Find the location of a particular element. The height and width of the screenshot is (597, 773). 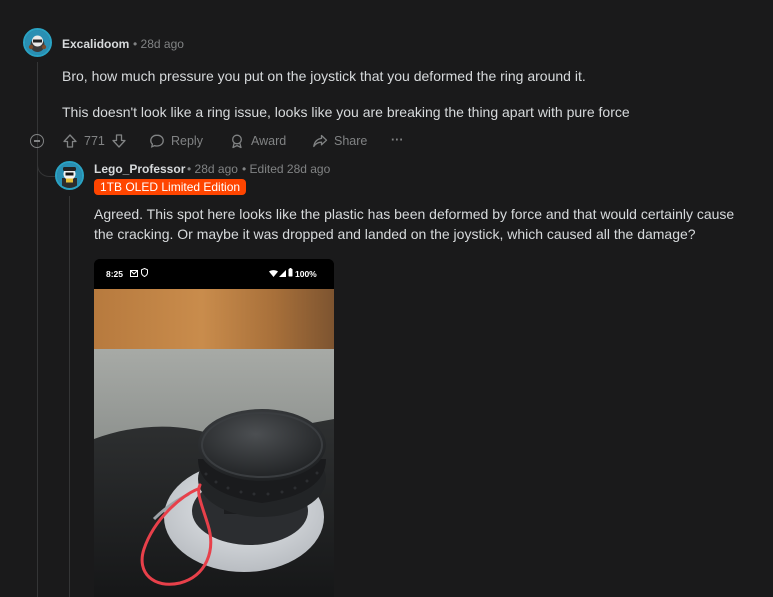

wifi-icon is located at coordinates (273, 274).